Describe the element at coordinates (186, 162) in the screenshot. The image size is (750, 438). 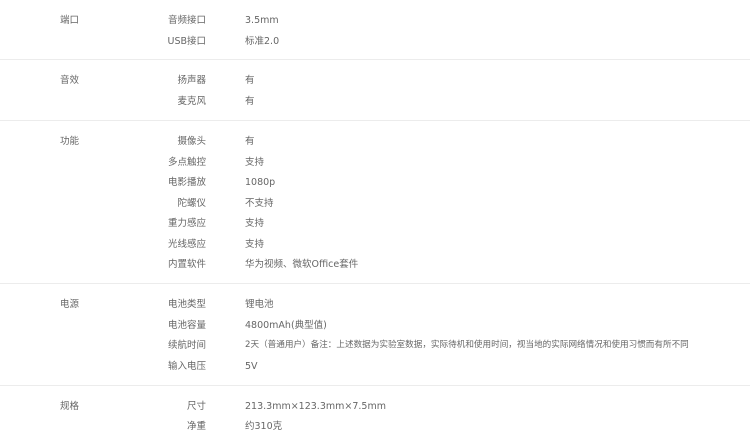
I see `spec-label: 多点触控` at that location.